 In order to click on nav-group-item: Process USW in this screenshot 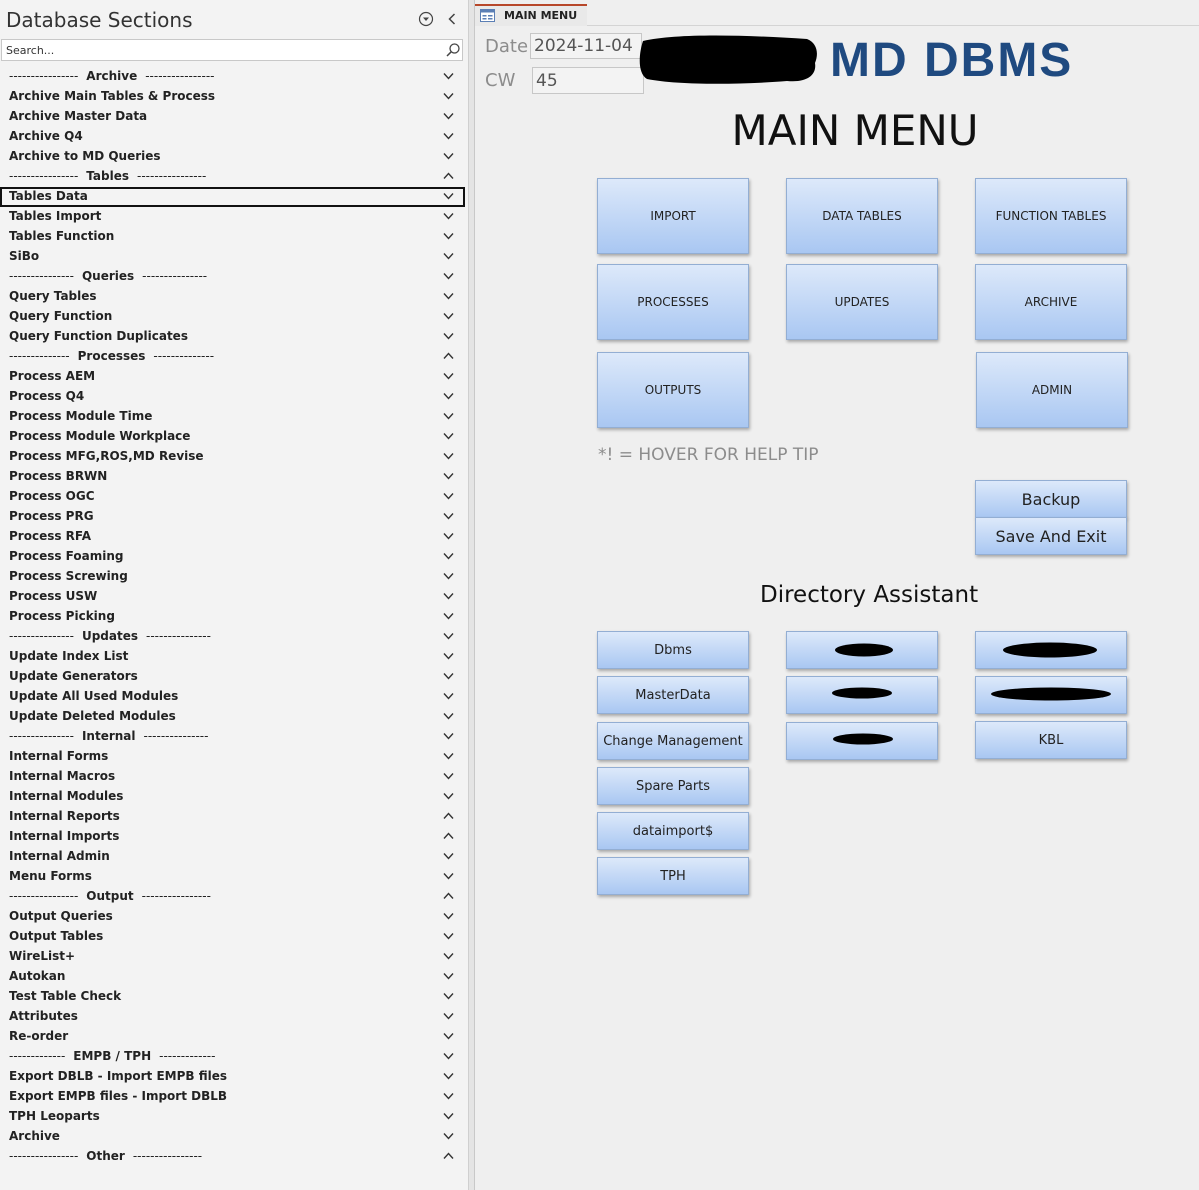, I will do `click(233, 597)`.